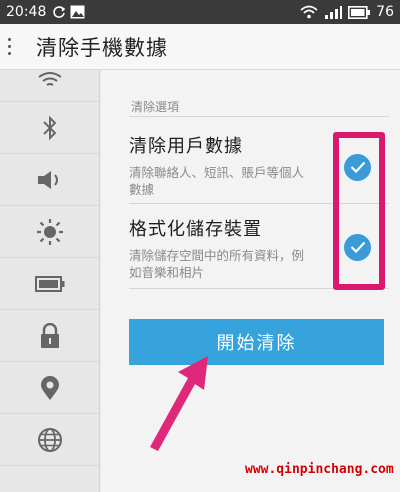  What do you see at coordinates (217, 264) in the screenshot?
I see `option-desc: 清除儲存空間中的所有資料，例如音樂和相片` at bounding box center [217, 264].